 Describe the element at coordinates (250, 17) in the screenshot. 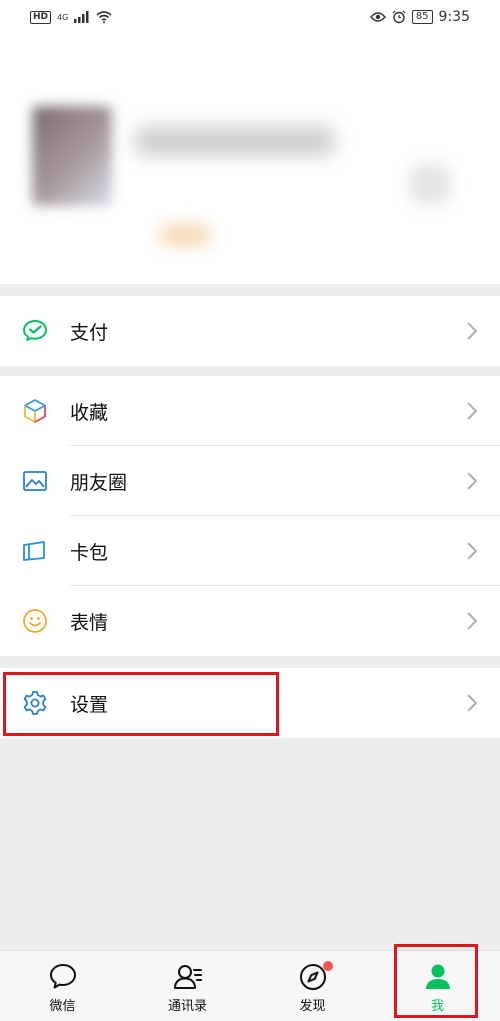

I see `status-bar: HD 4G 85 9:35` at that location.